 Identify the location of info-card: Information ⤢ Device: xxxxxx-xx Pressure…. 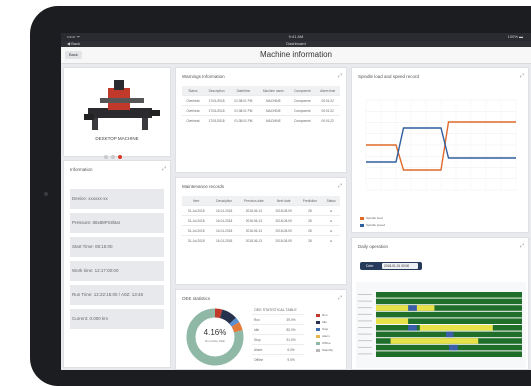
(117, 264).